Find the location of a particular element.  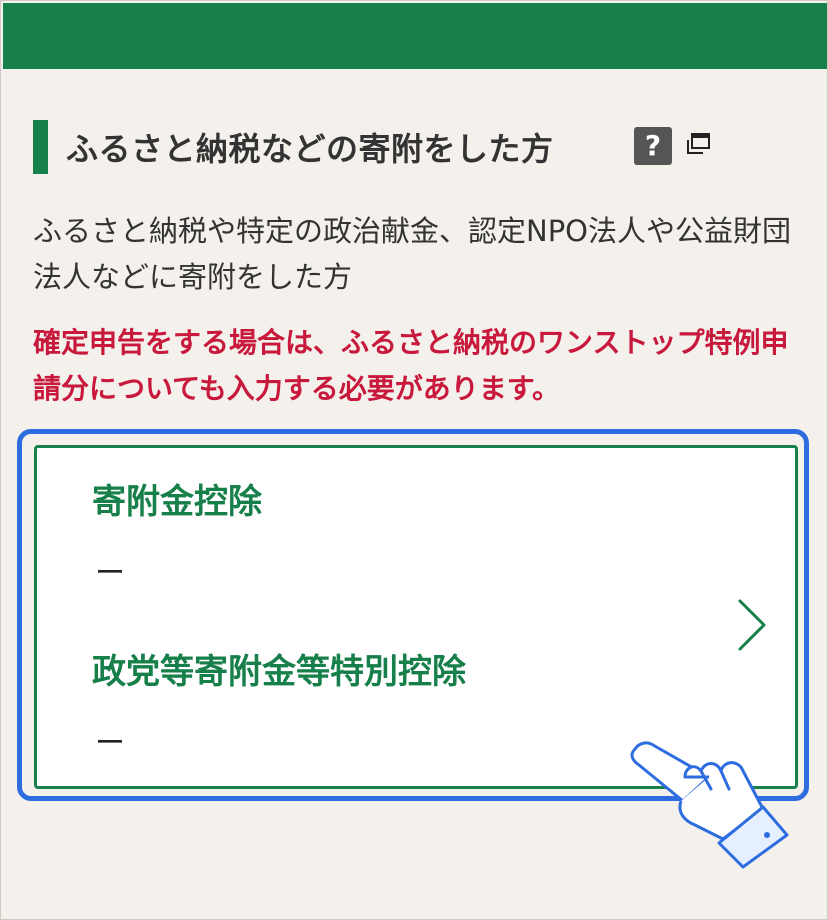

chevron-right-icon is located at coordinates (752, 625).